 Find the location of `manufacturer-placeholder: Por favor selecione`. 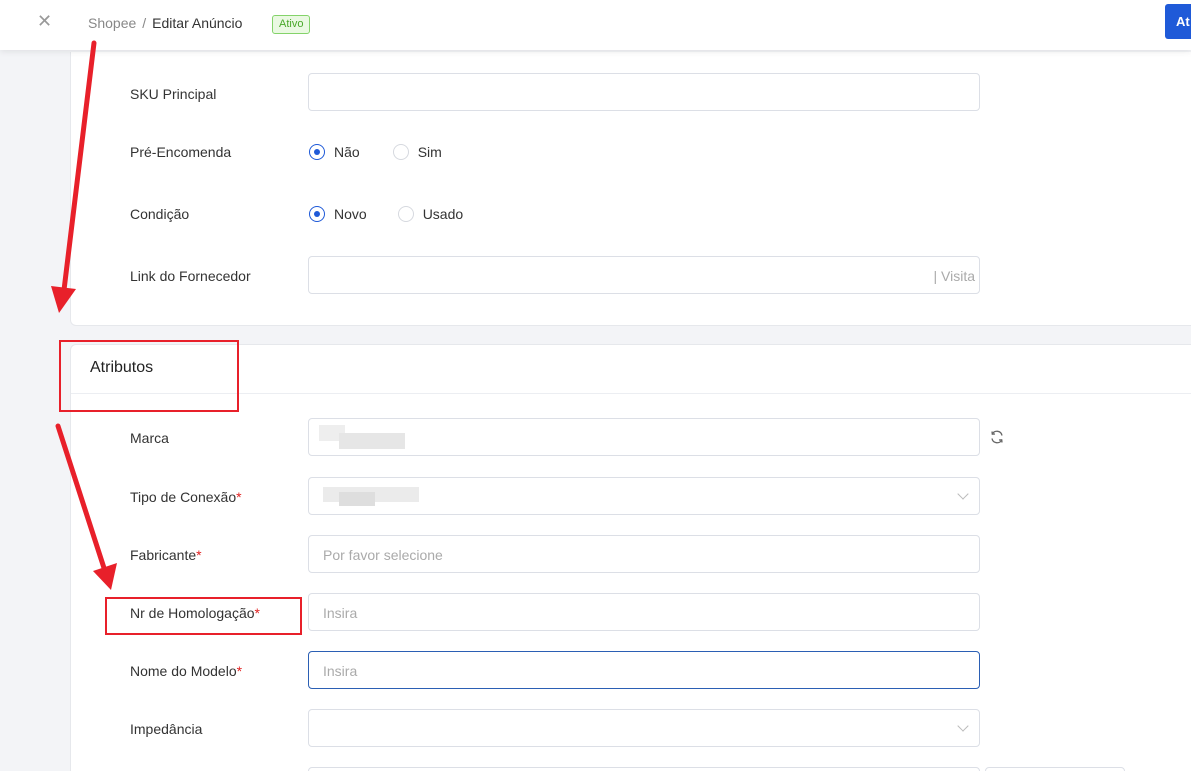

manufacturer-placeholder: Por favor selecione is located at coordinates (383, 555).